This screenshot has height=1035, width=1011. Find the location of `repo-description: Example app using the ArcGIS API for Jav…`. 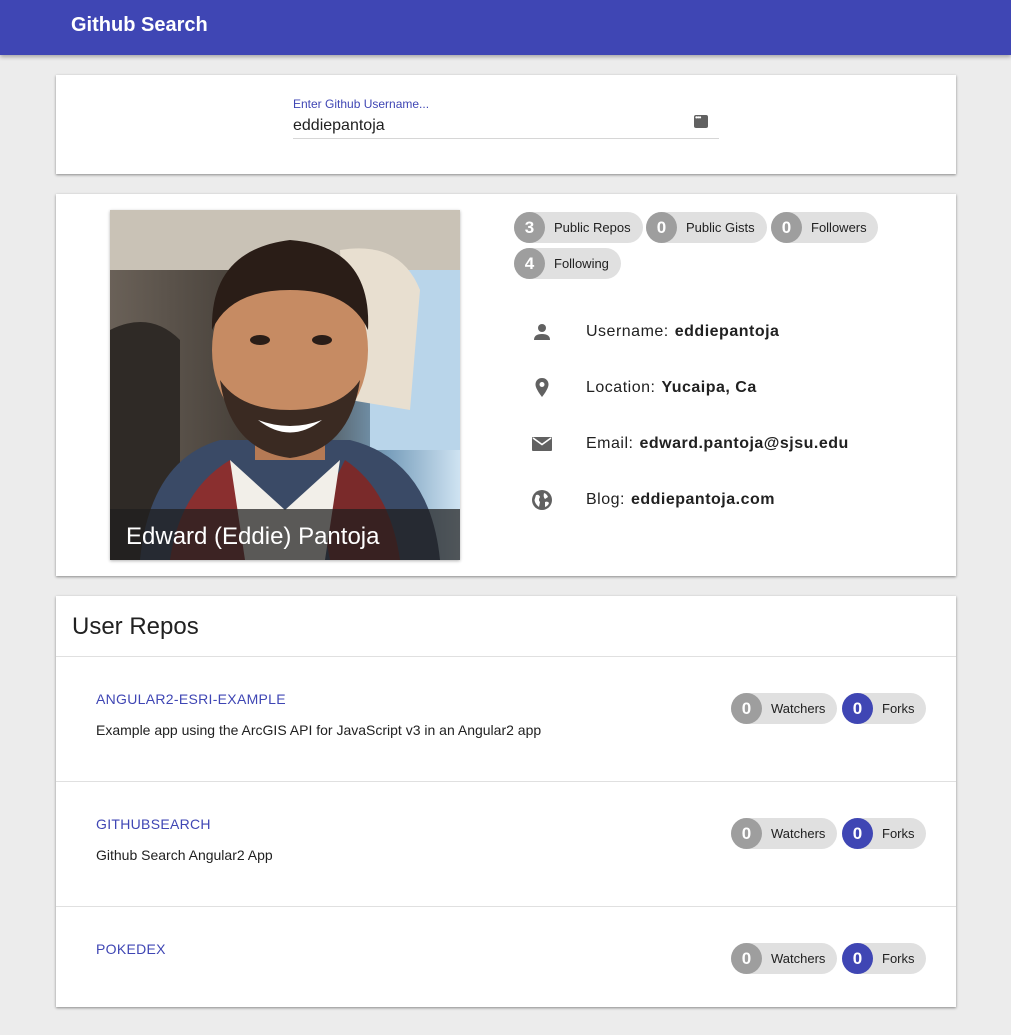

repo-description: Example app using the ArcGIS API for Jav… is located at coordinates (319, 730).